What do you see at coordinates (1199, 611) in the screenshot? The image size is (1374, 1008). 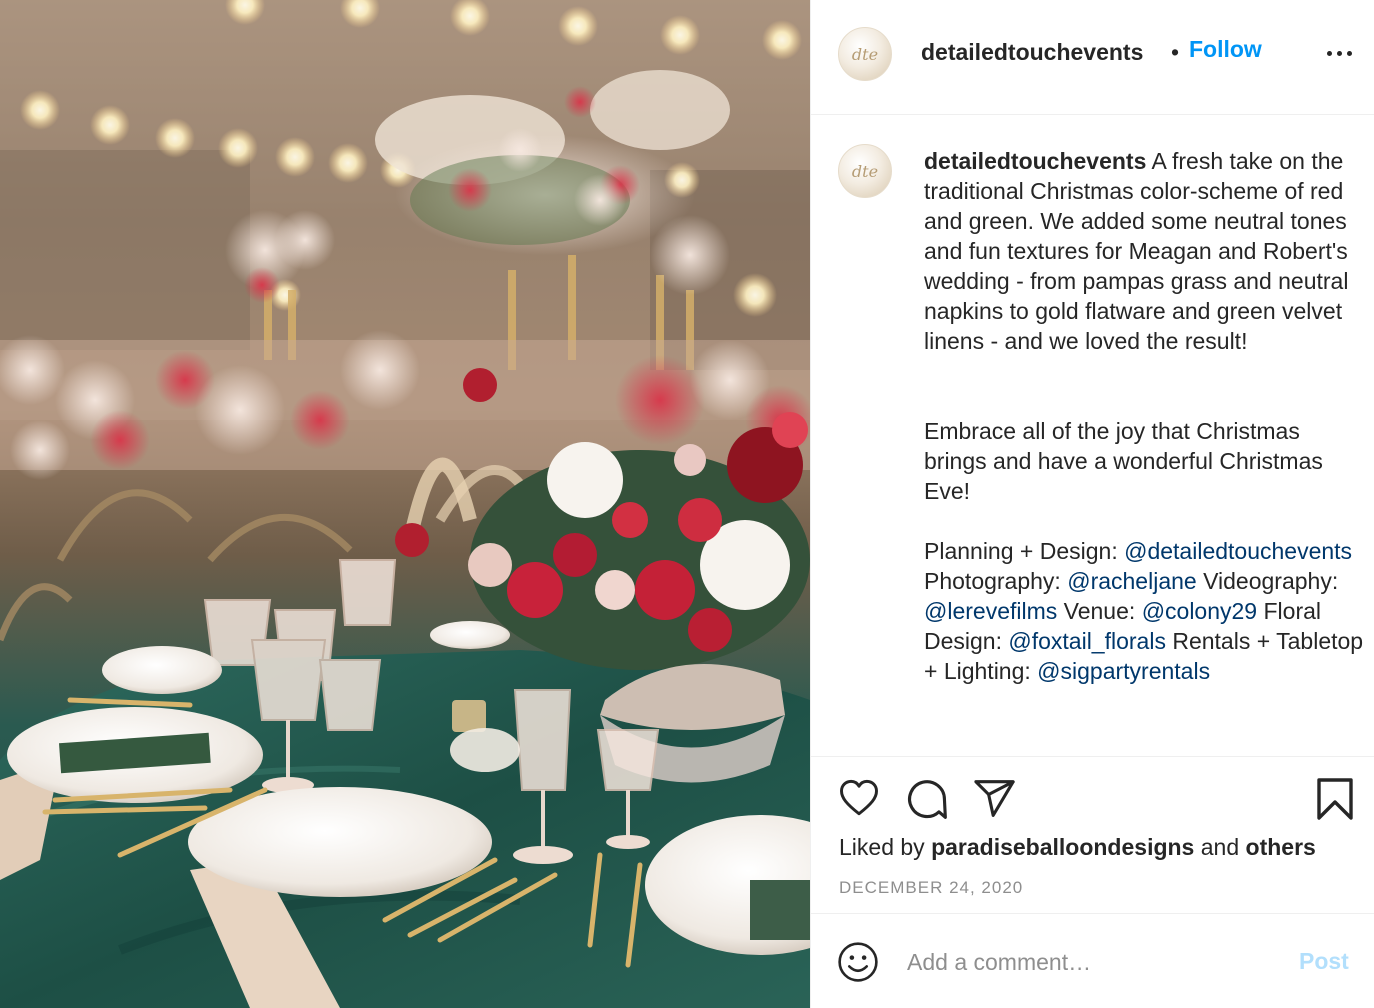 I see `mention-link: @colony29` at bounding box center [1199, 611].